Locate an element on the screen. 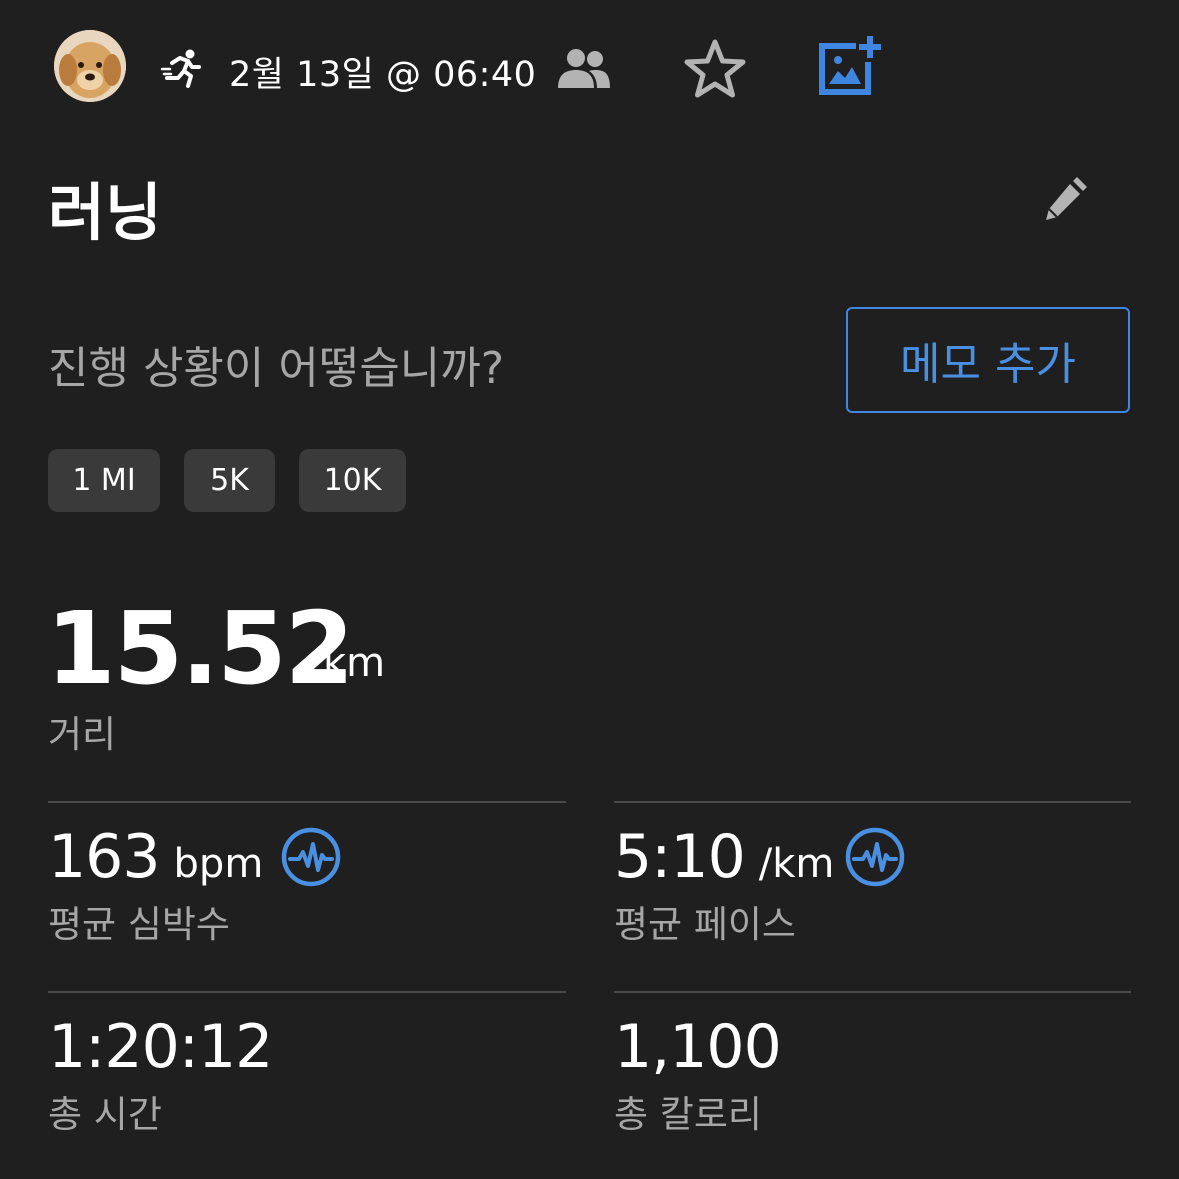 Image resolution: width=1179 pixels, height=1179 pixels. avg-heart-rate-value: 163 bpm is located at coordinates (155, 857).